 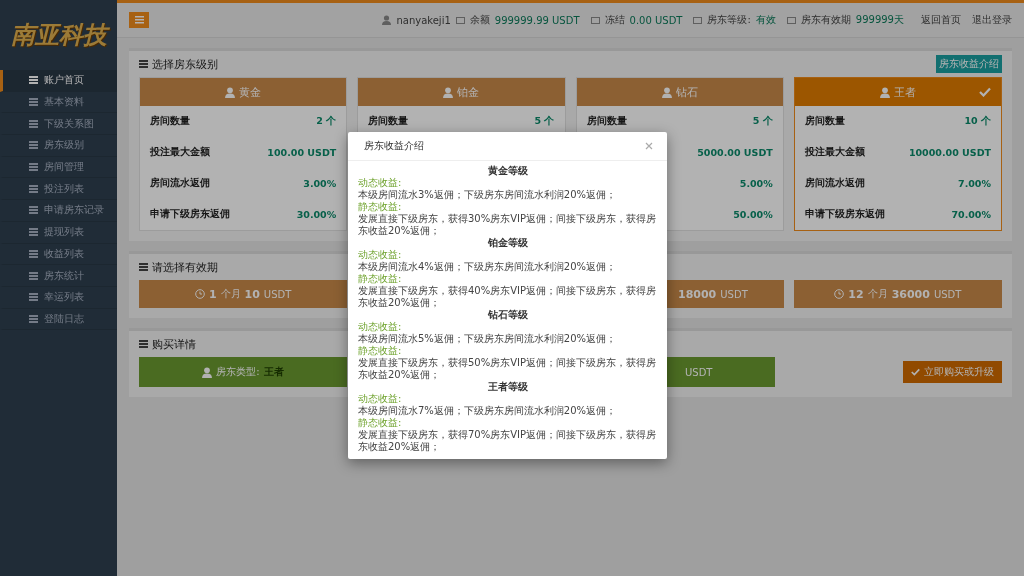 I want to click on stat-value: 0.00 USDT, so click(x=656, y=20).